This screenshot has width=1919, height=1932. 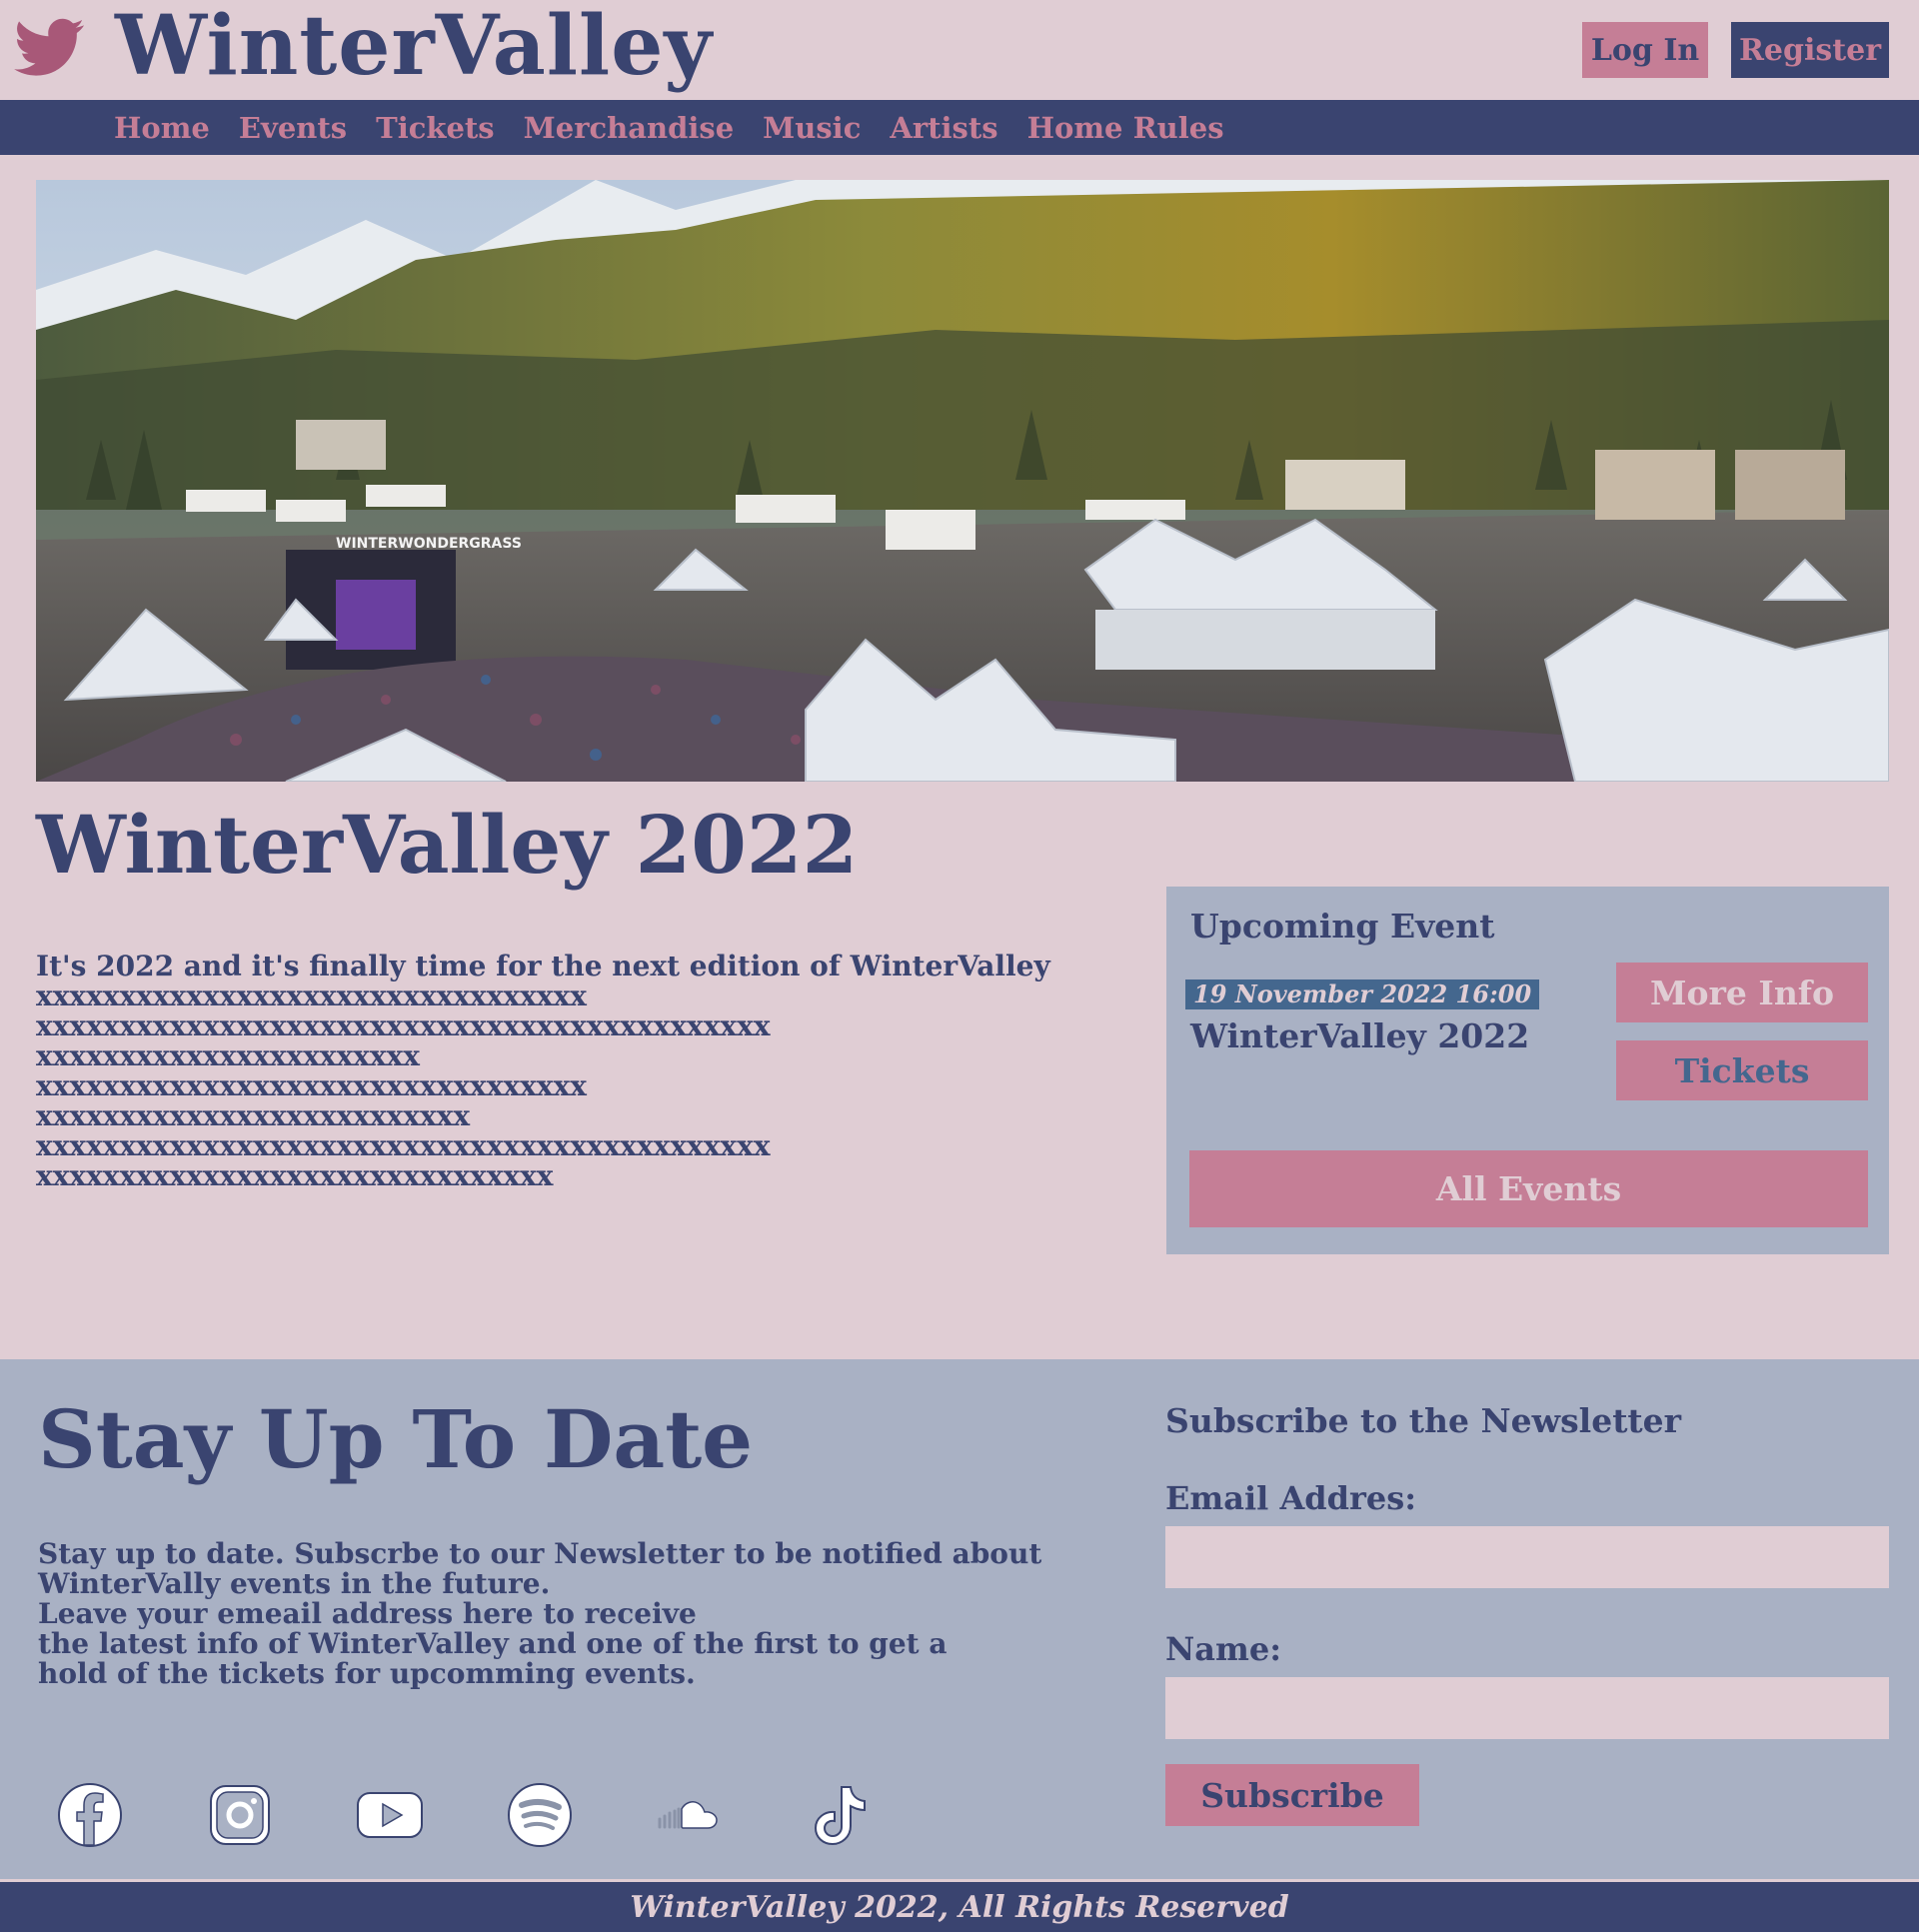 I want to click on email-field, so click(x=1527, y=1557).